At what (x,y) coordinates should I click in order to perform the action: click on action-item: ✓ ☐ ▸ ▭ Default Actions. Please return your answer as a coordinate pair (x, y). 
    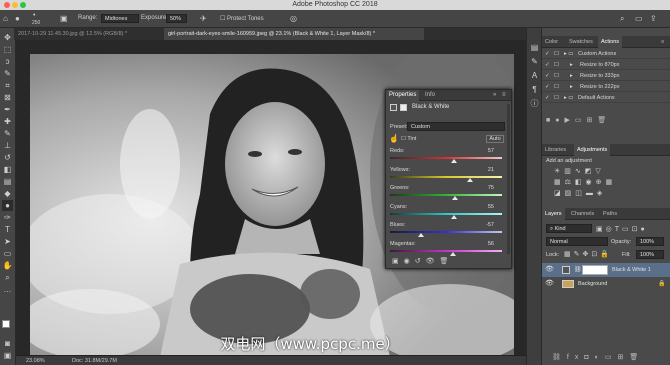
    Looking at the image, I should click on (606, 98).